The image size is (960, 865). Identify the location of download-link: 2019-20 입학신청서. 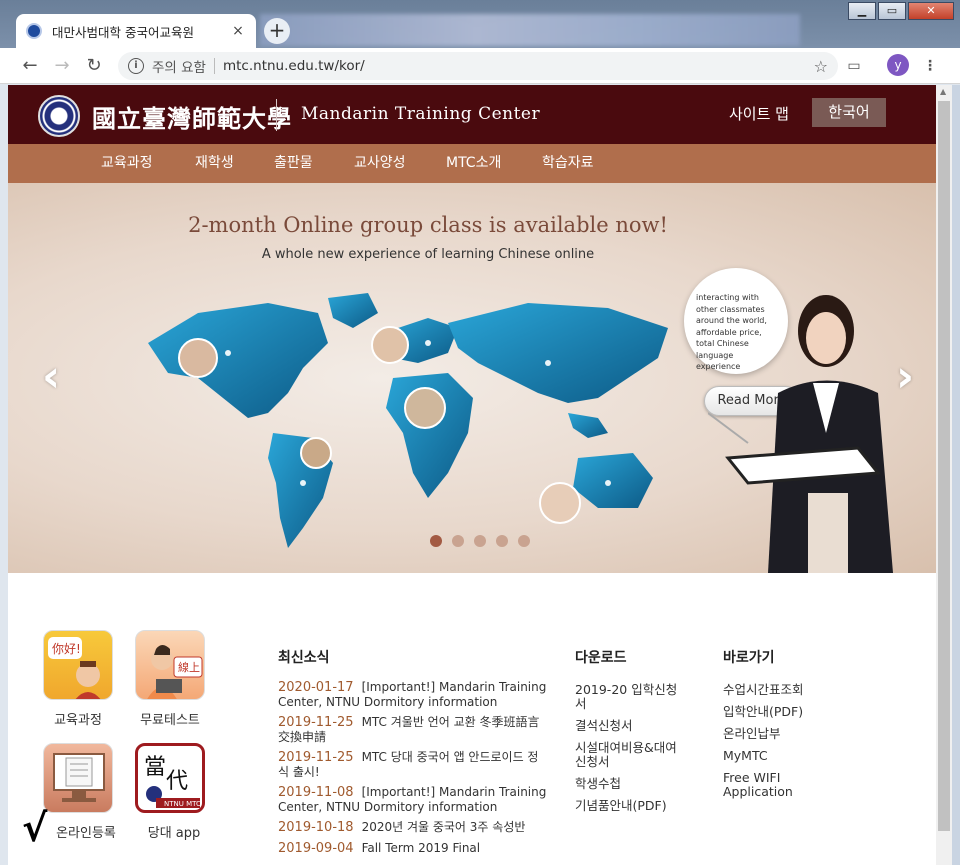
(630, 697).